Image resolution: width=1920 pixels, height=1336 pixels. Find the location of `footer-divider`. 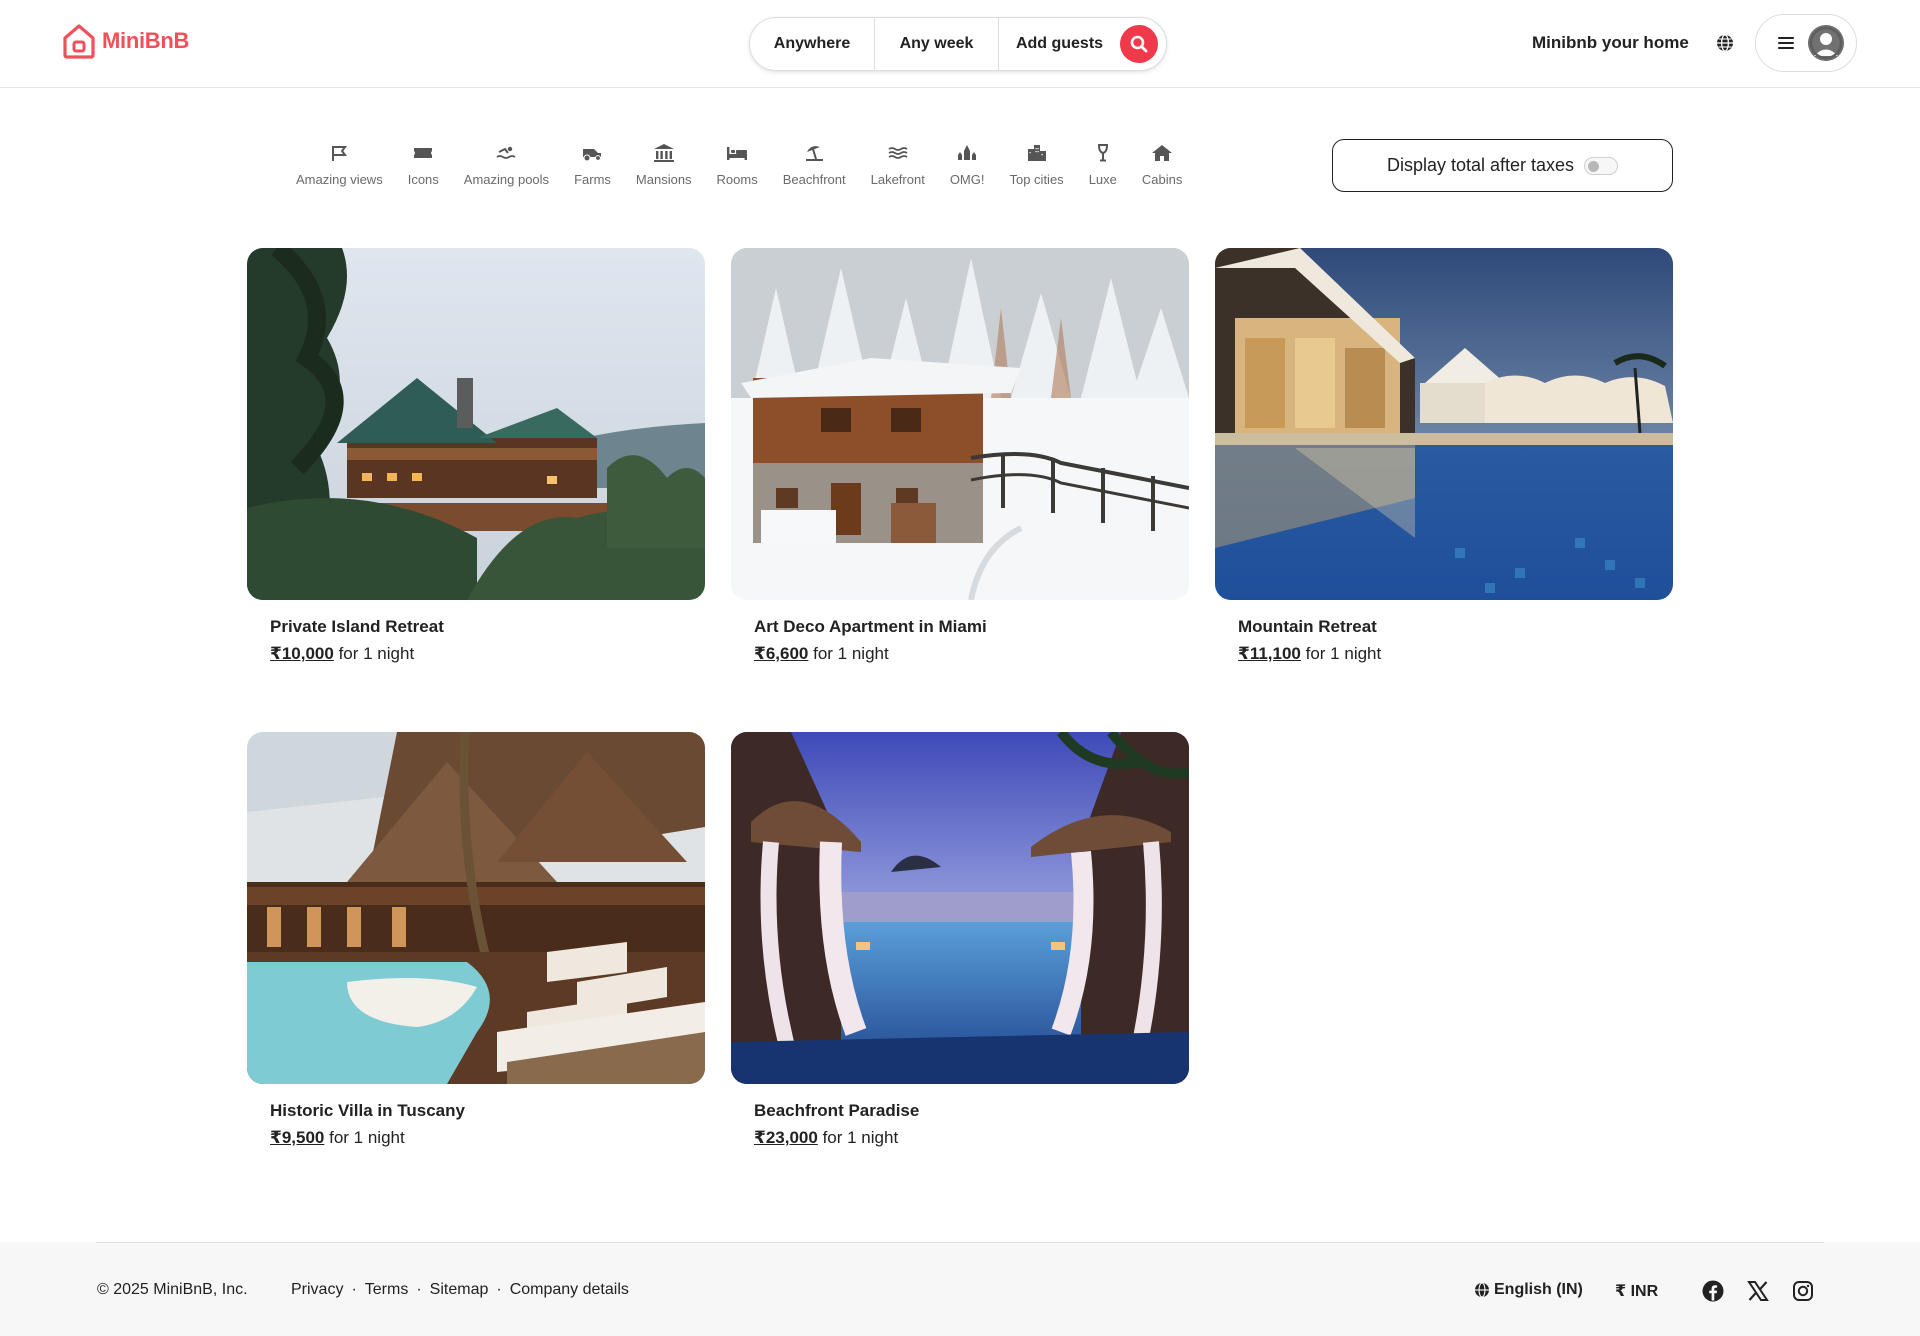

footer-divider is located at coordinates (960, 1242).